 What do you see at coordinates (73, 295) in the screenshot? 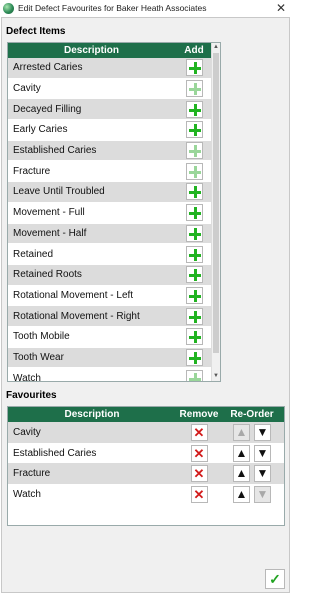
I see `defect-label: Rotational Movement - Left` at bounding box center [73, 295].